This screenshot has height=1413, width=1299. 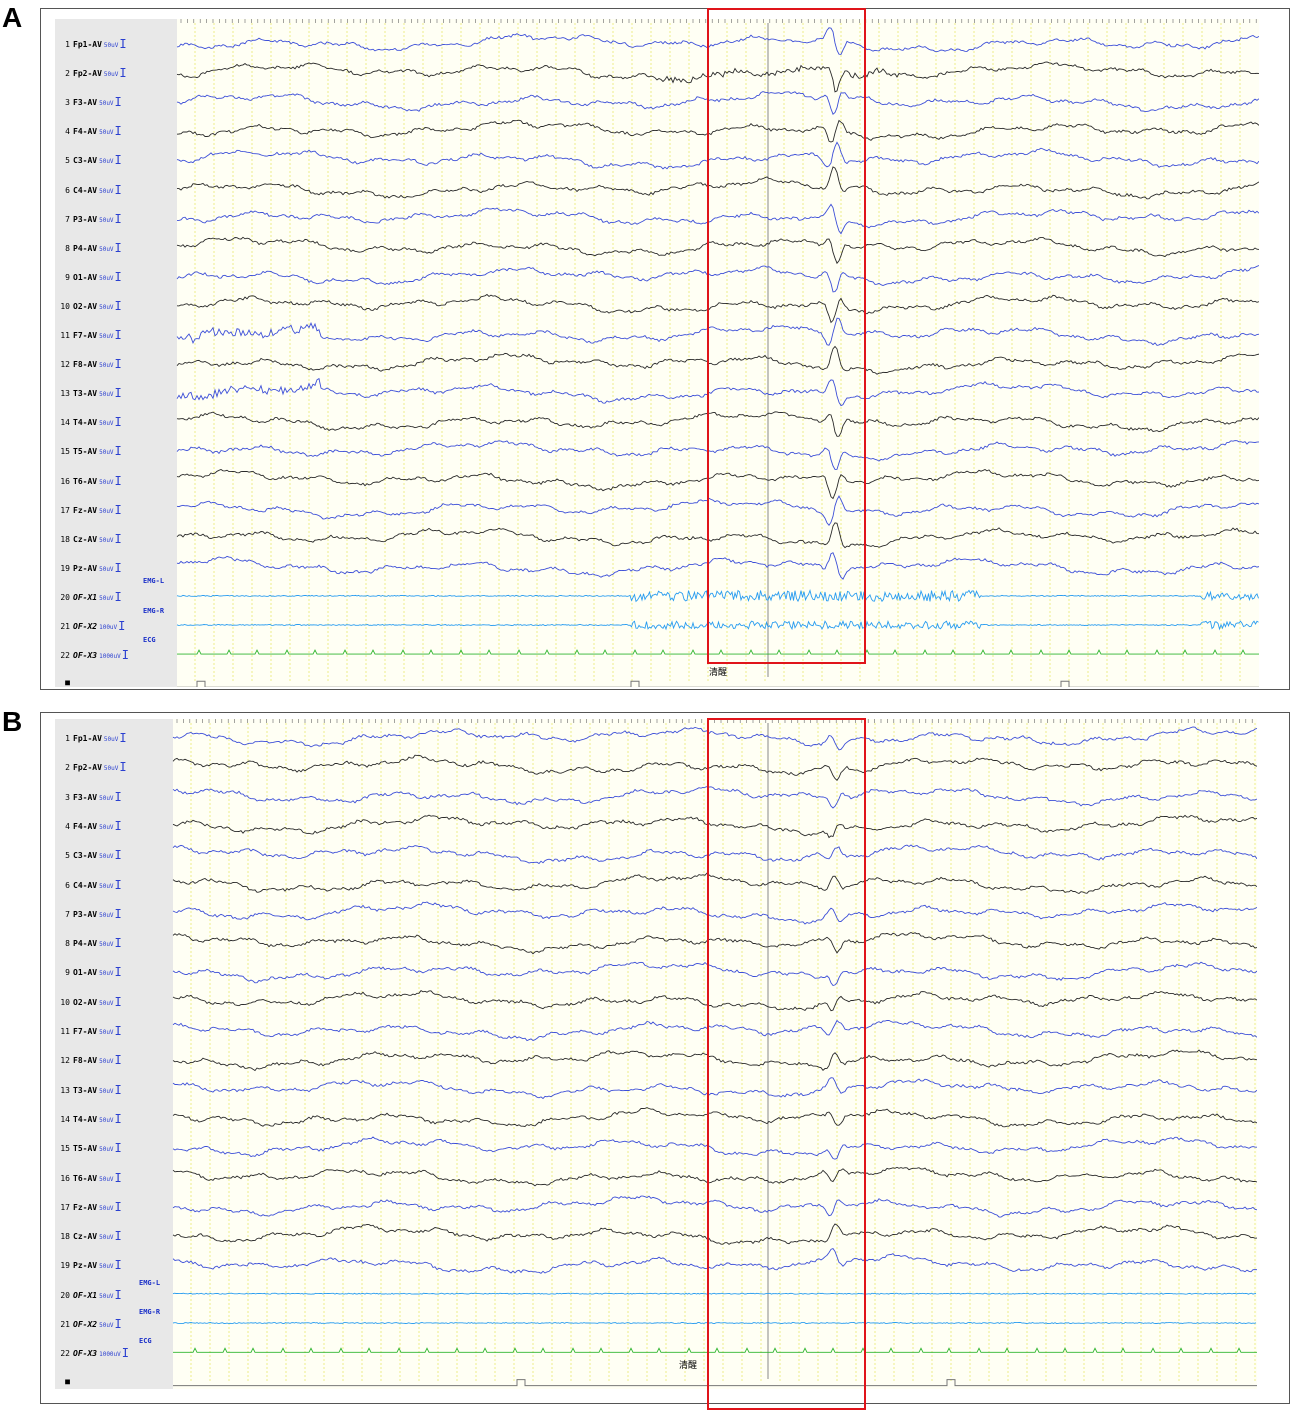 What do you see at coordinates (67, 973) in the screenshot?
I see `channel-number: 9` at bounding box center [67, 973].